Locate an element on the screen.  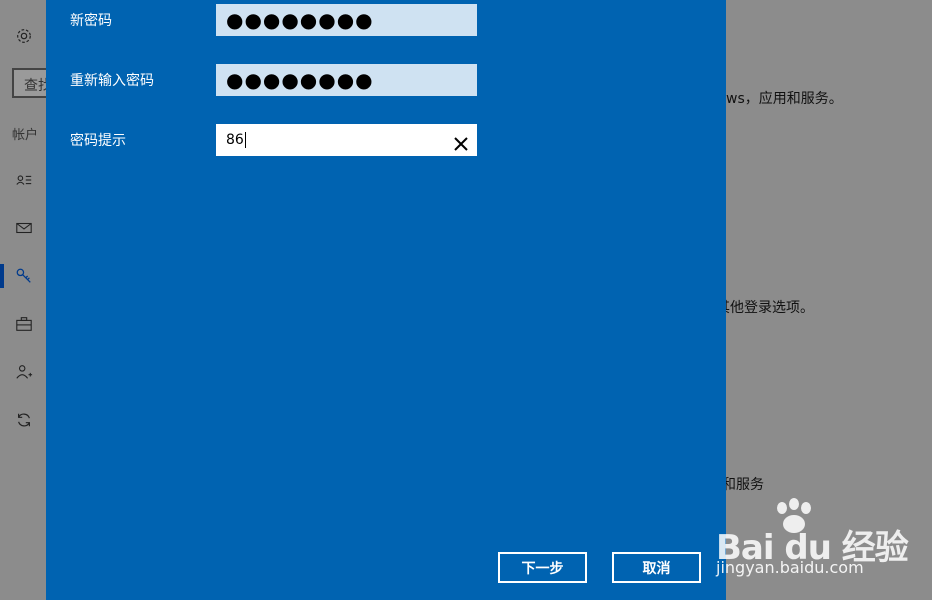
baidu-watermark: Bai du 经验 jingyan.baidu.com is located at coordinates (812, 543).